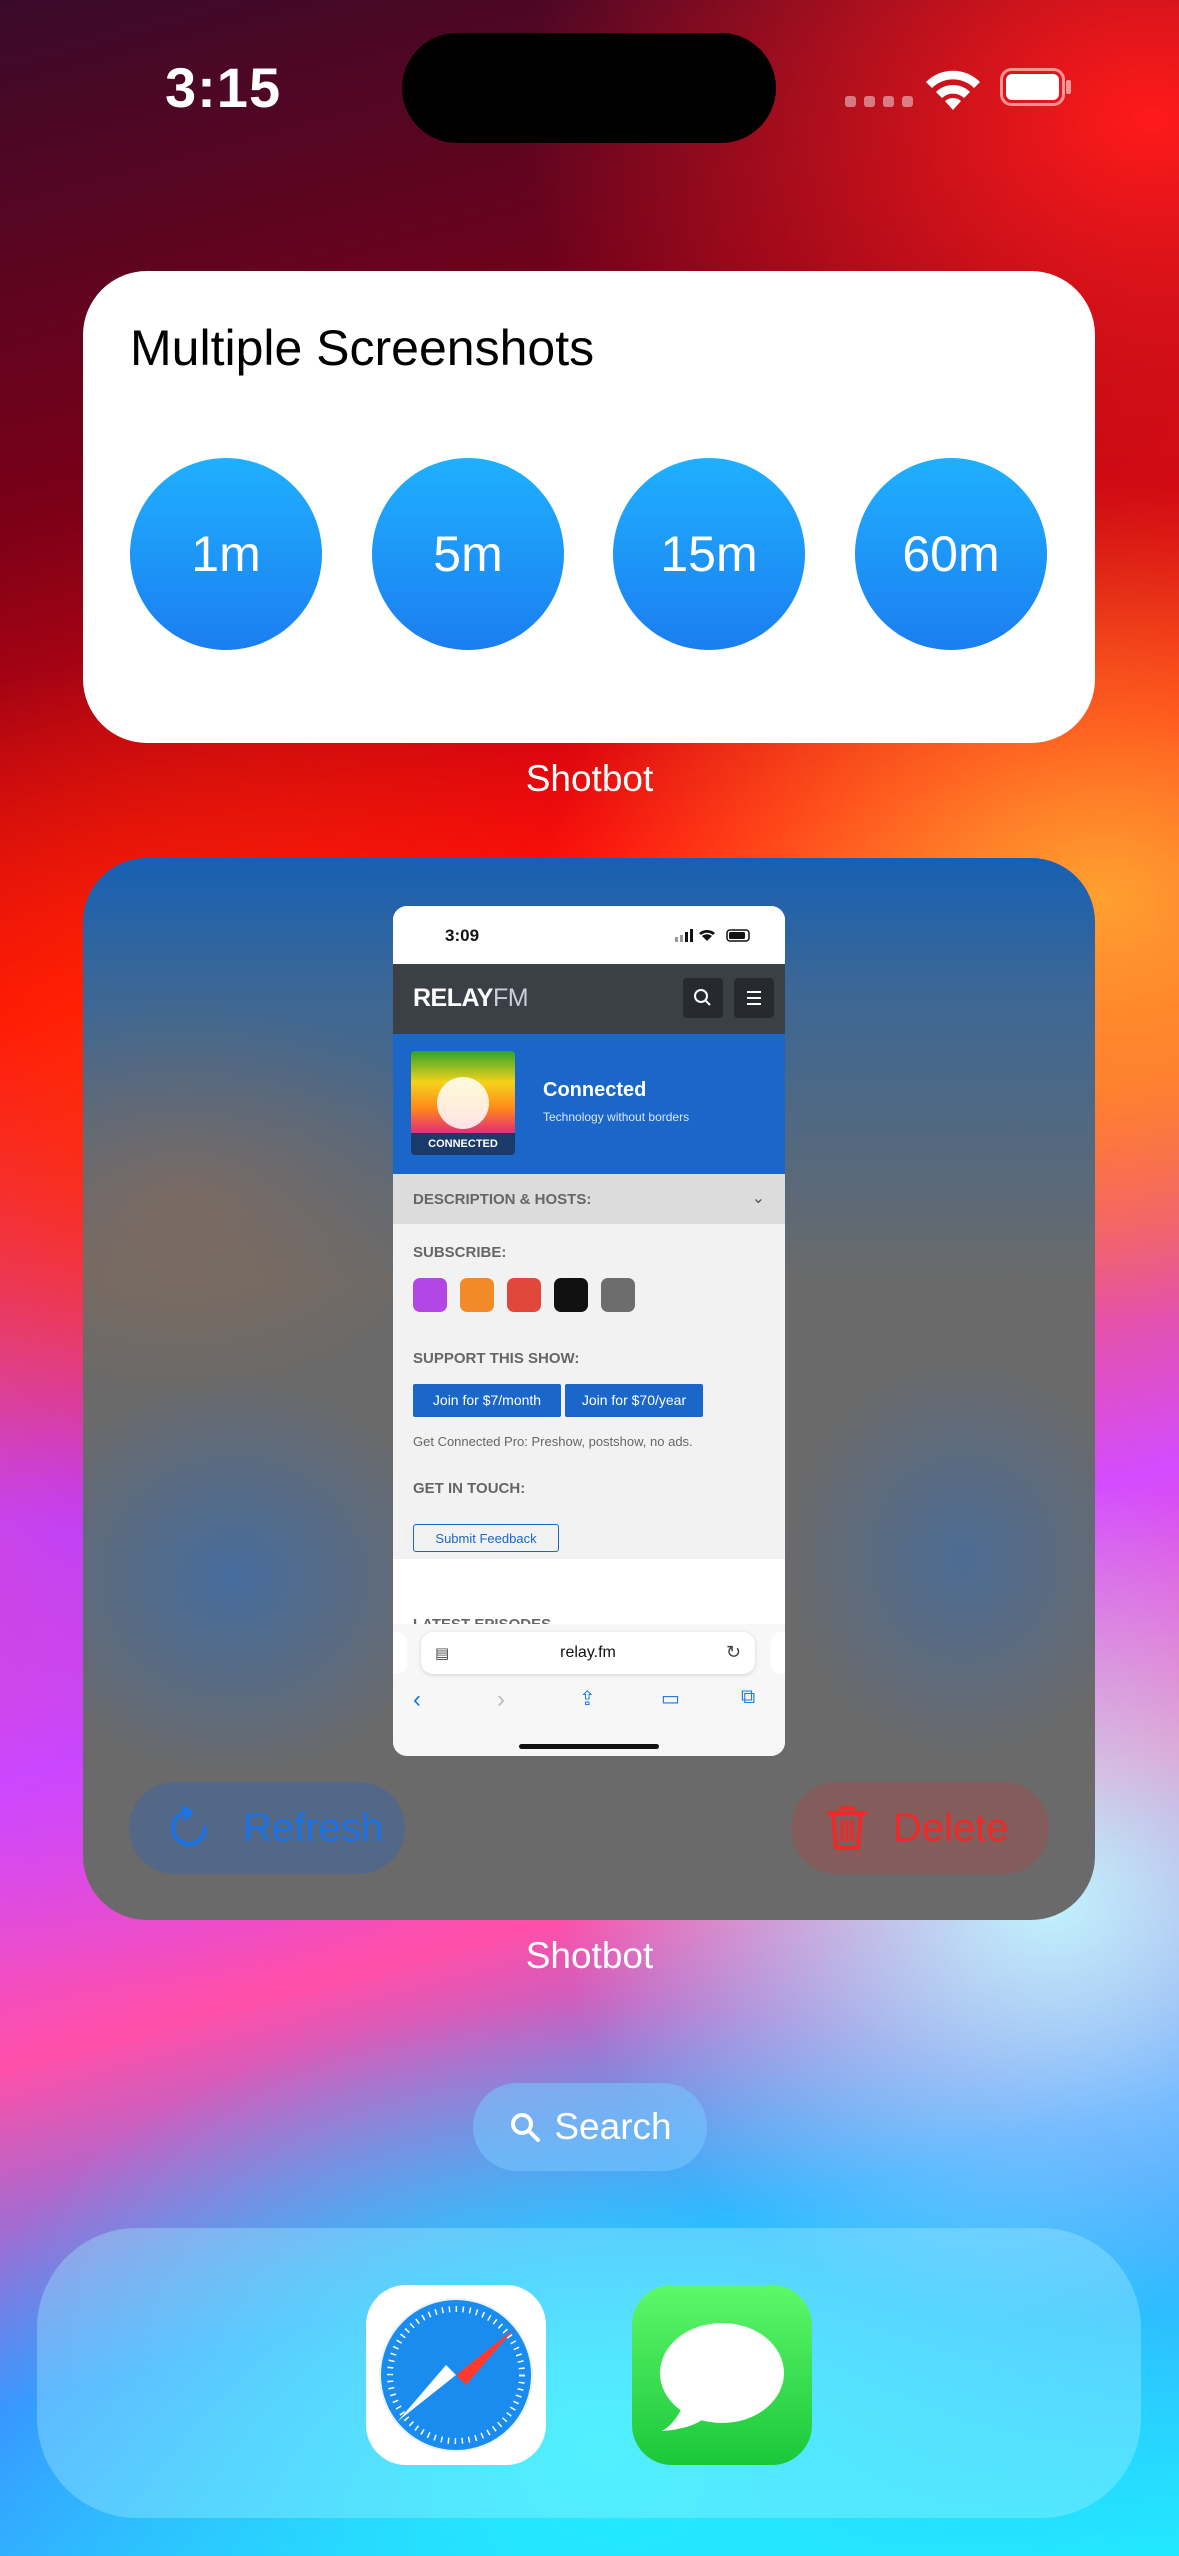  Describe the element at coordinates (589, 1955) in the screenshot. I see `widget-app-label-2: Shotbot` at that location.